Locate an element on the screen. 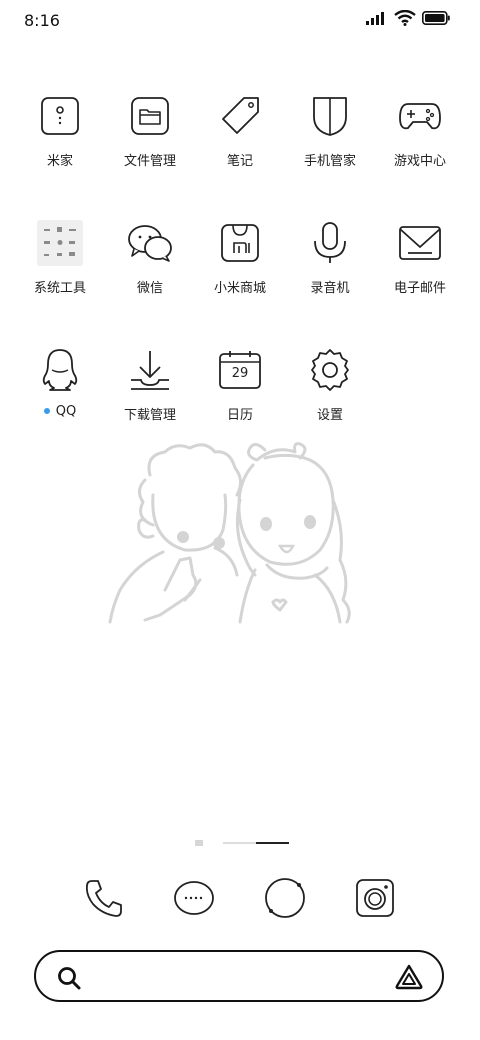 The image size is (480, 1040). dock-browser is located at coordinates (285, 898).